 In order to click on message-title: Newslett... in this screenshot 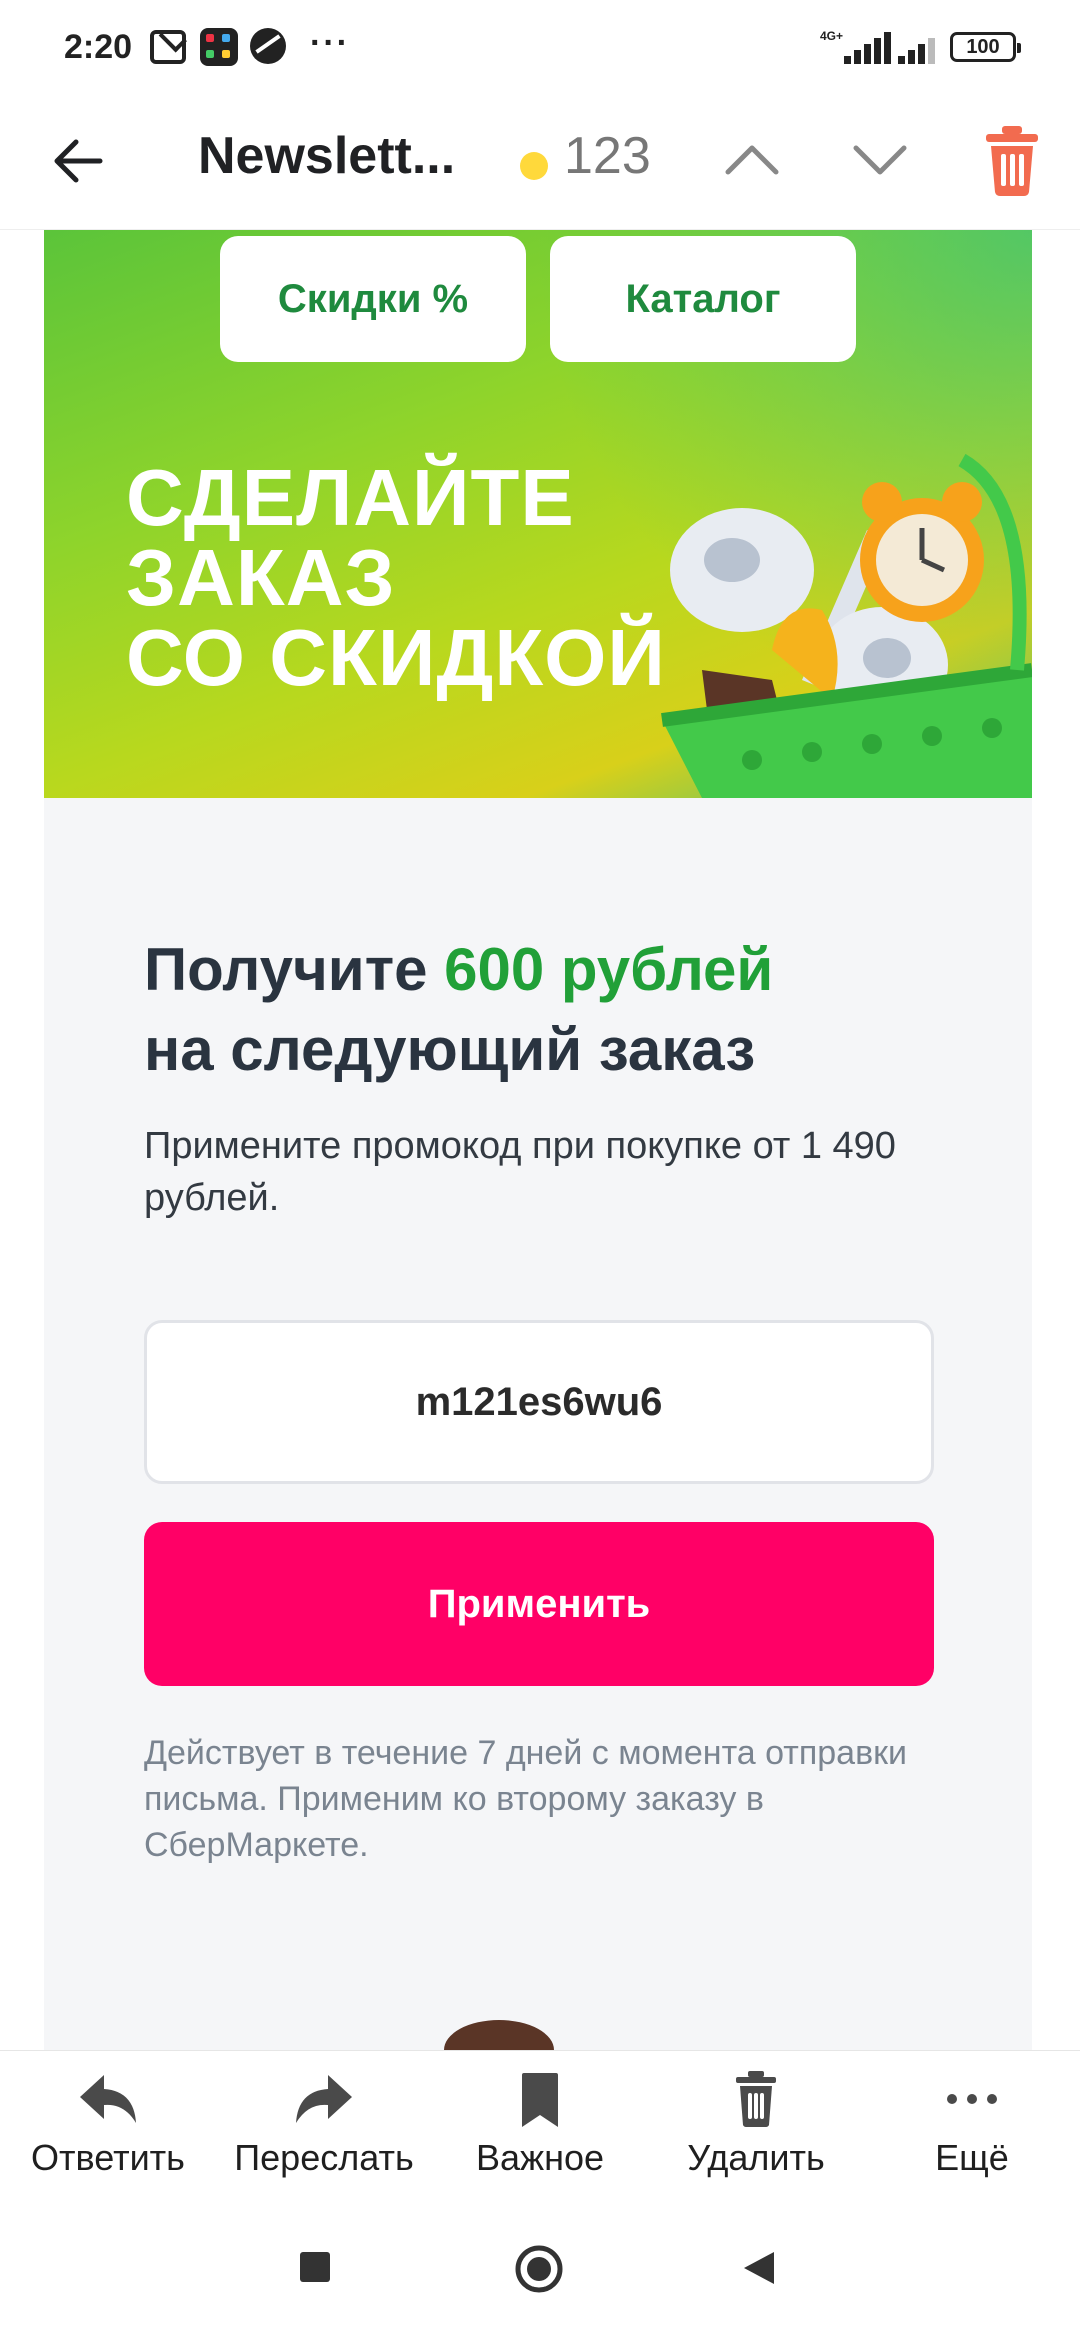, I will do `click(327, 156)`.